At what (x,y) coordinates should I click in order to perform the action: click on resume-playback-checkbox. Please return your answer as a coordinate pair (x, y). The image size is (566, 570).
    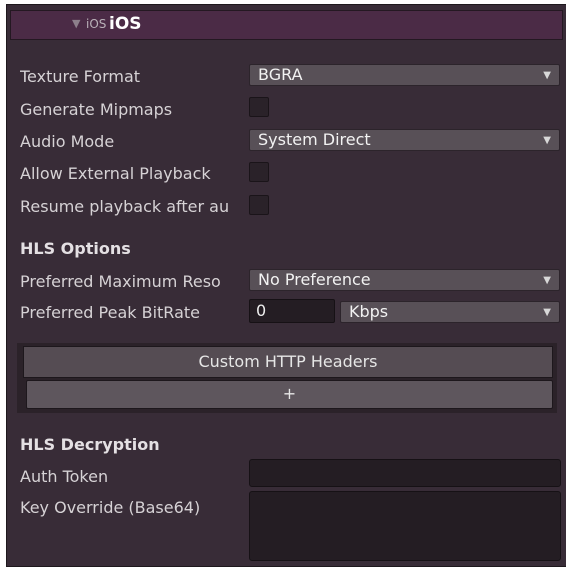
    Looking at the image, I should click on (259, 205).